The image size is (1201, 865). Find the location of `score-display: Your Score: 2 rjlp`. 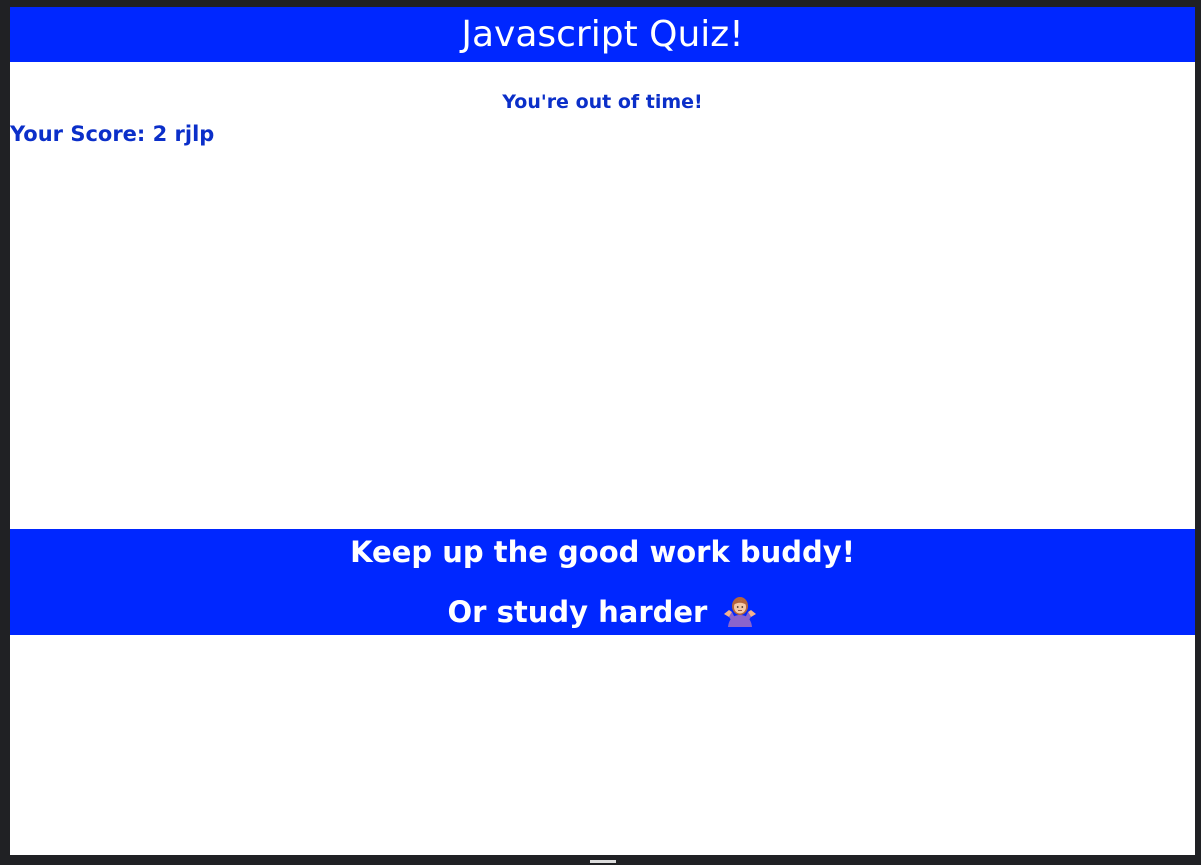

score-display: Your Score: 2 rjlp is located at coordinates (112, 134).